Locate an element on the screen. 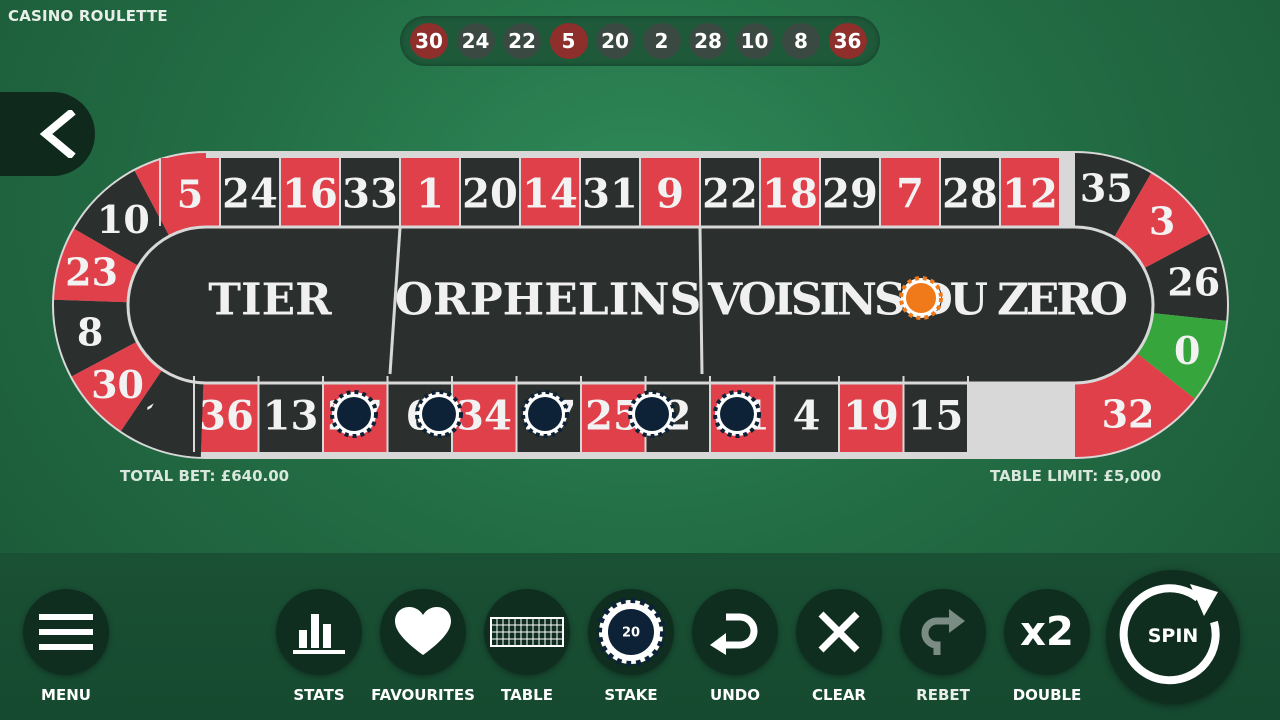  pocket-number: 12 is located at coordinates (1030, 194).